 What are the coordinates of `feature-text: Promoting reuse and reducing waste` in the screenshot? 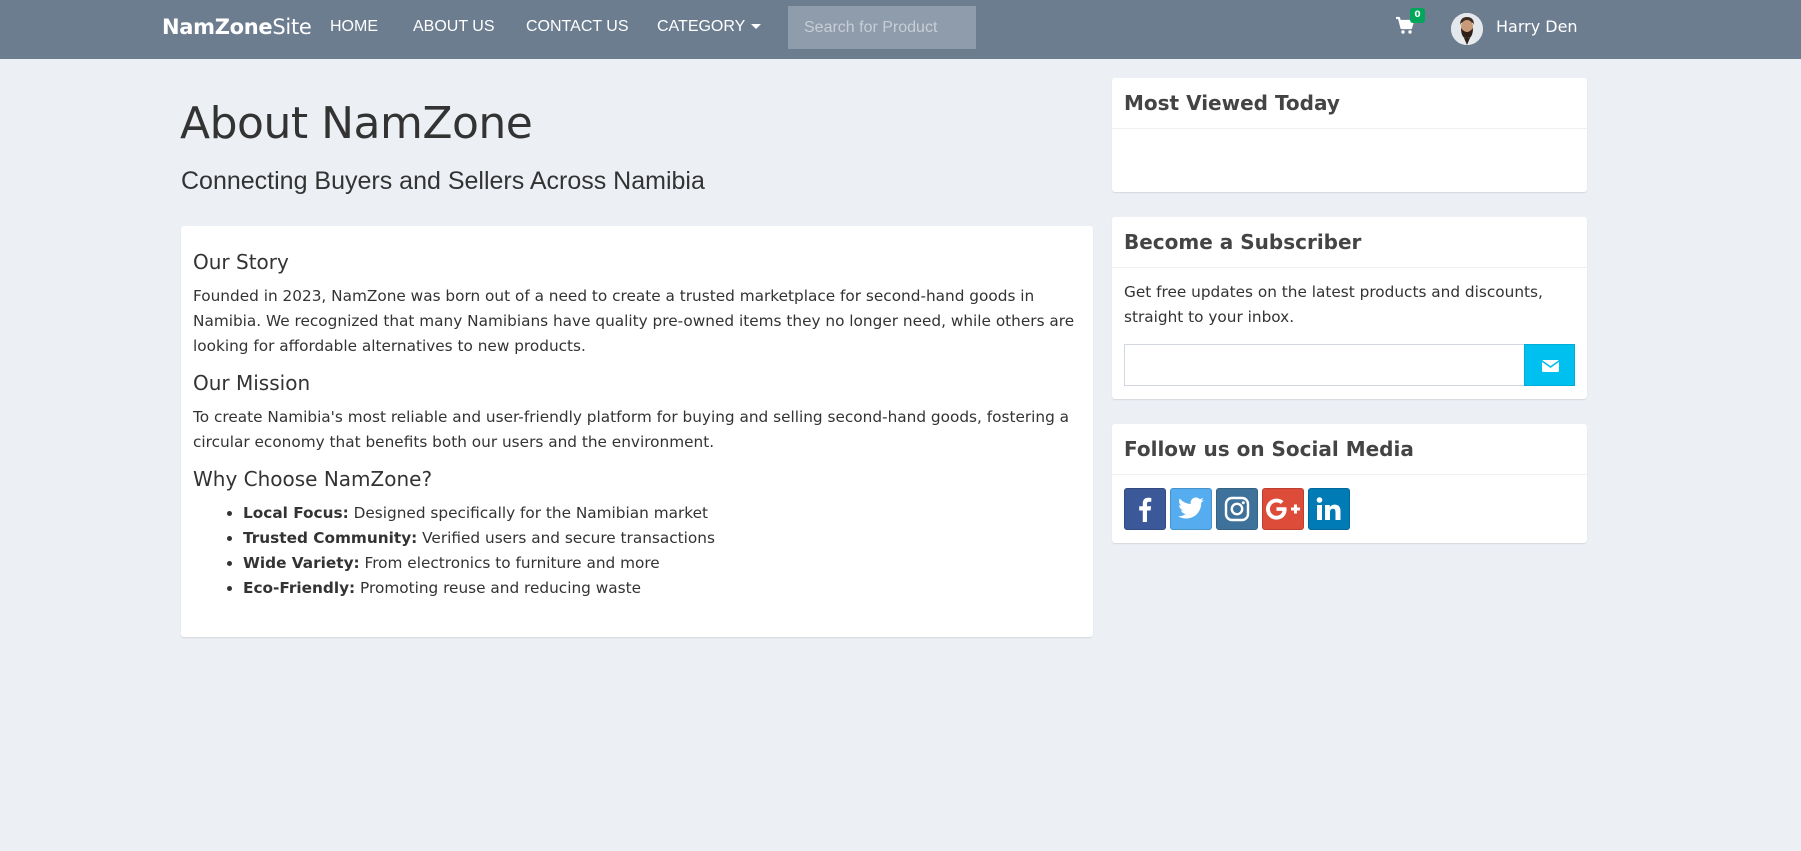 It's located at (498, 588).